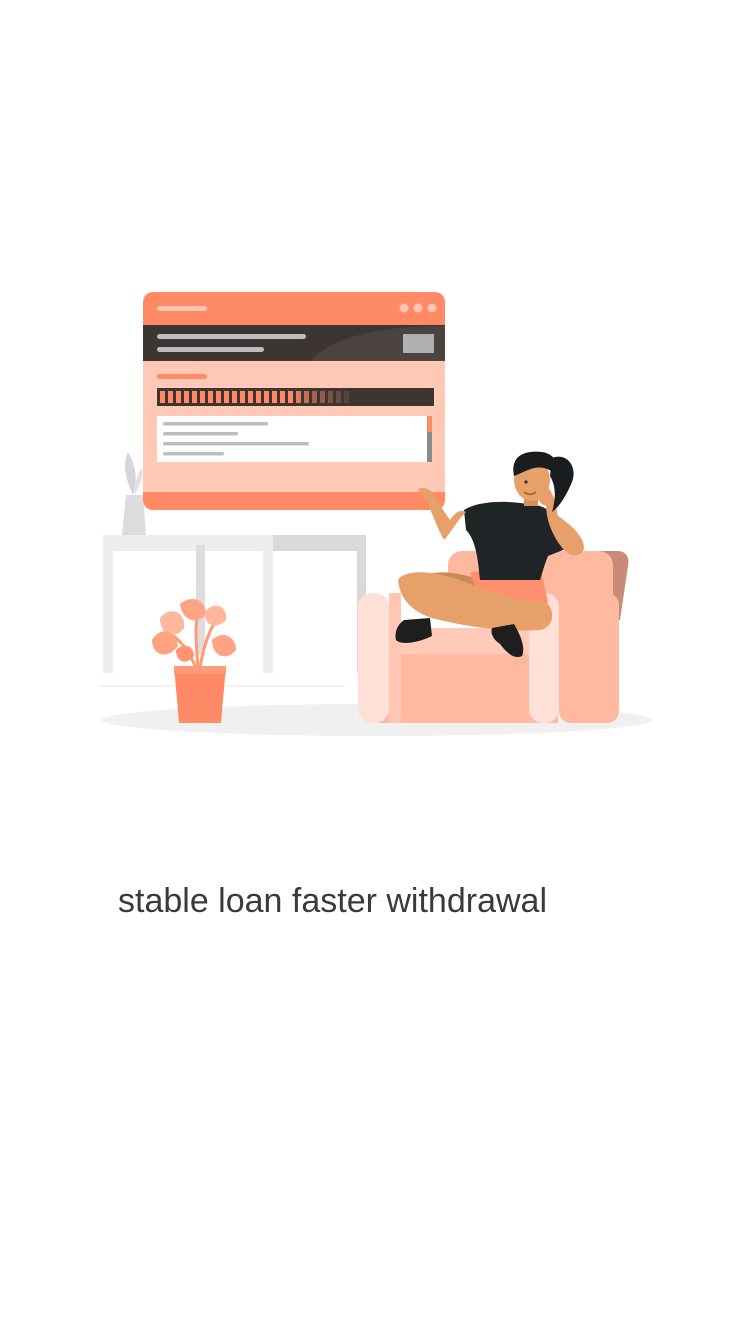  What do you see at coordinates (418, 343) in the screenshot?
I see `window-image-placeholder` at bounding box center [418, 343].